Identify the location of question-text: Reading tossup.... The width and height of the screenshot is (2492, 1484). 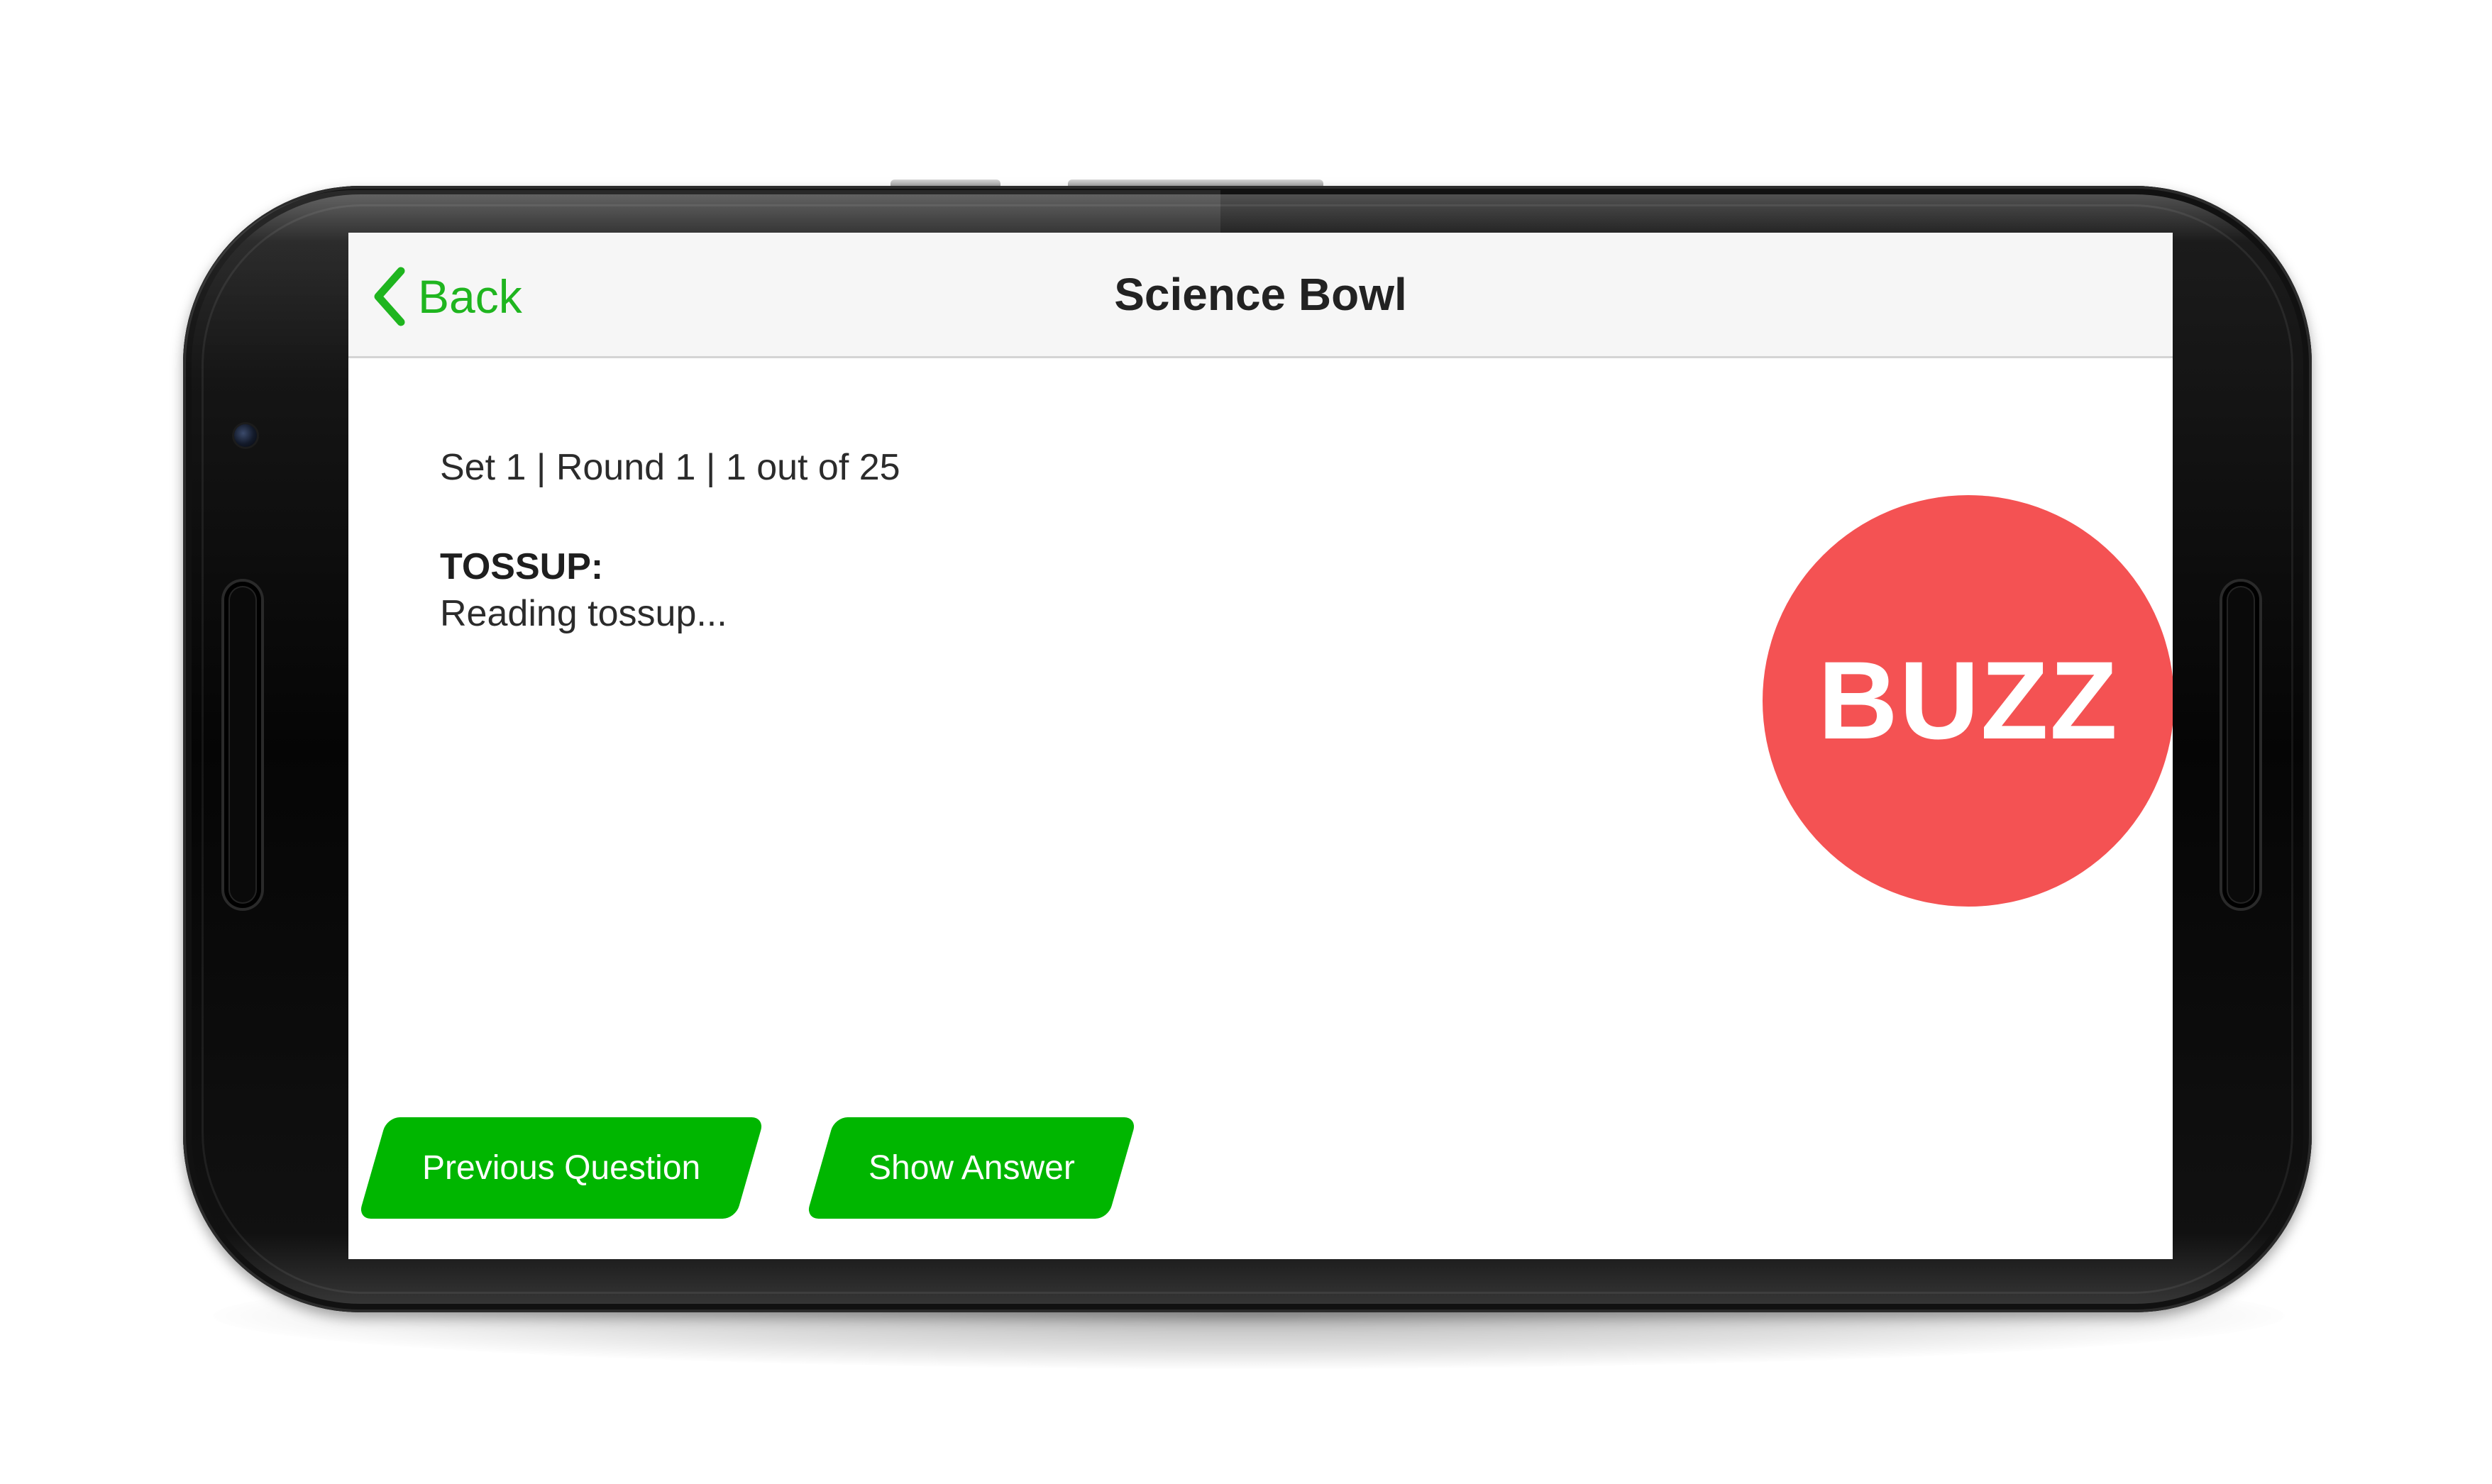
(583, 613).